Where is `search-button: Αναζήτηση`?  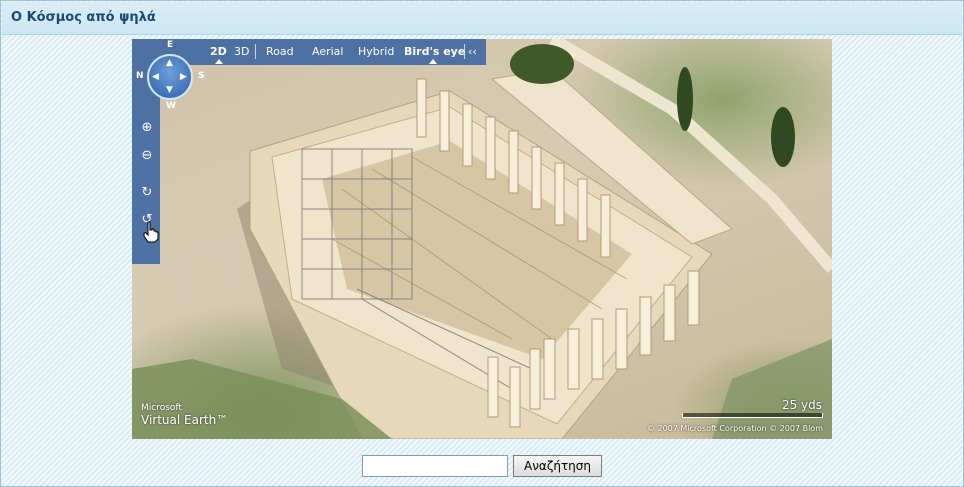 search-button: Αναζήτηση is located at coordinates (557, 466).